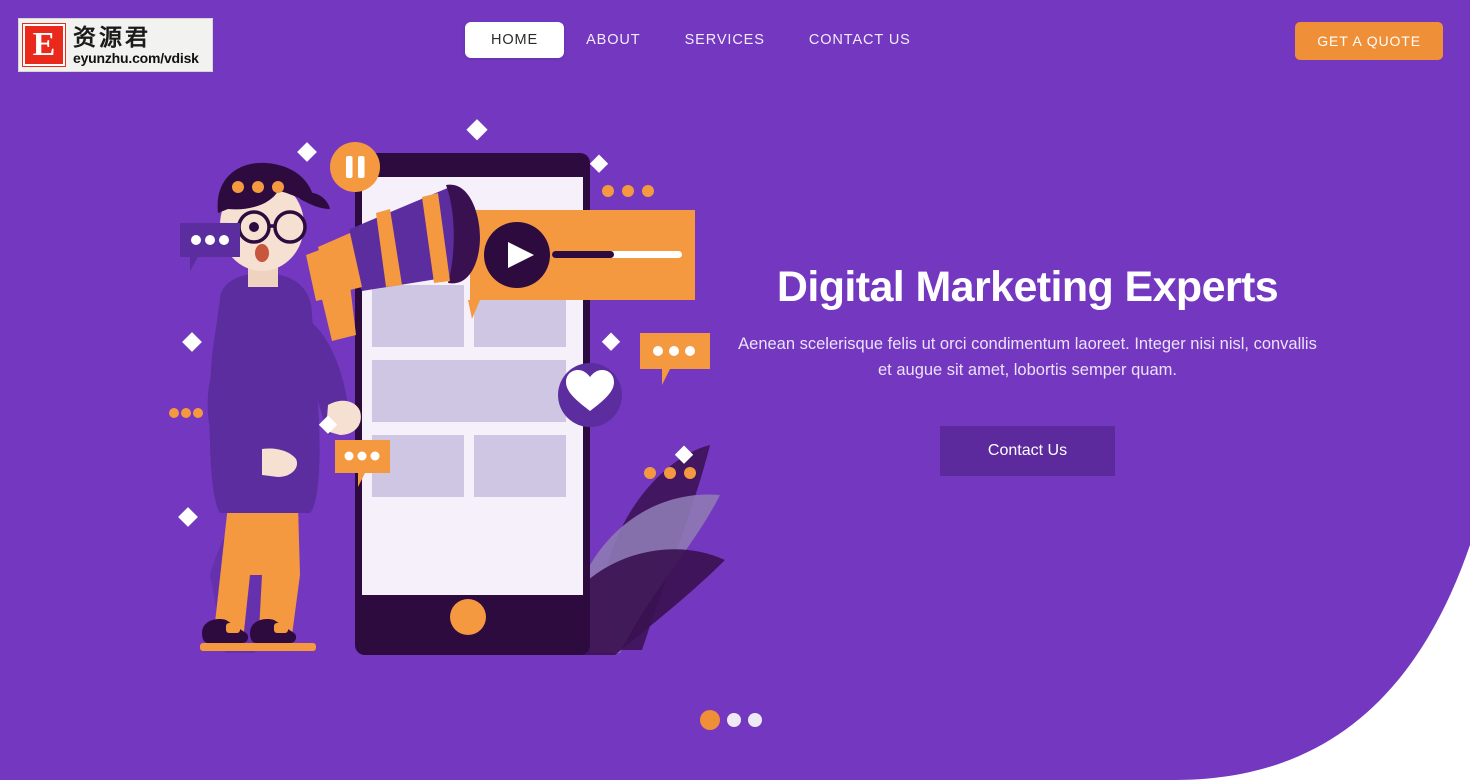  What do you see at coordinates (725, 40) in the screenshot?
I see `nav-item-services: SERVICES` at bounding box center [725, 40].